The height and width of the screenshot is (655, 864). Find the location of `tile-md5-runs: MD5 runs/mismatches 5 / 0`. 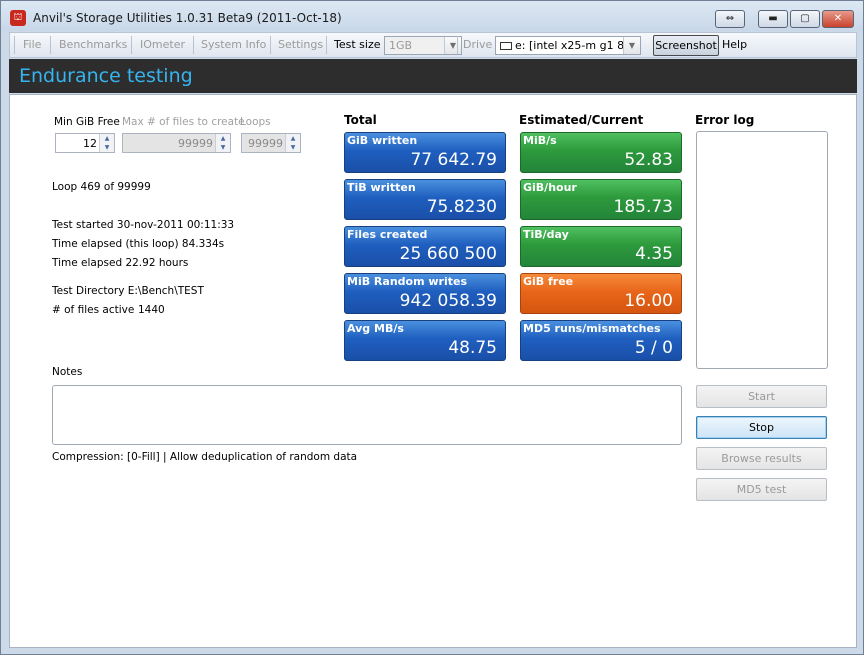

tile-md5-runs: MD5 runs/mismatches 5 / 0 is located at coordinates (601, 340).